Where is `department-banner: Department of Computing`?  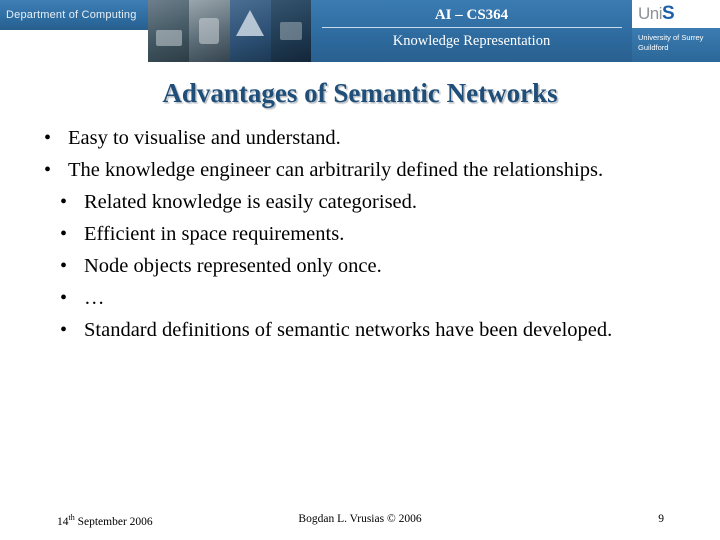
department-banner: Department of Computing is located at coordinates (74, 15).